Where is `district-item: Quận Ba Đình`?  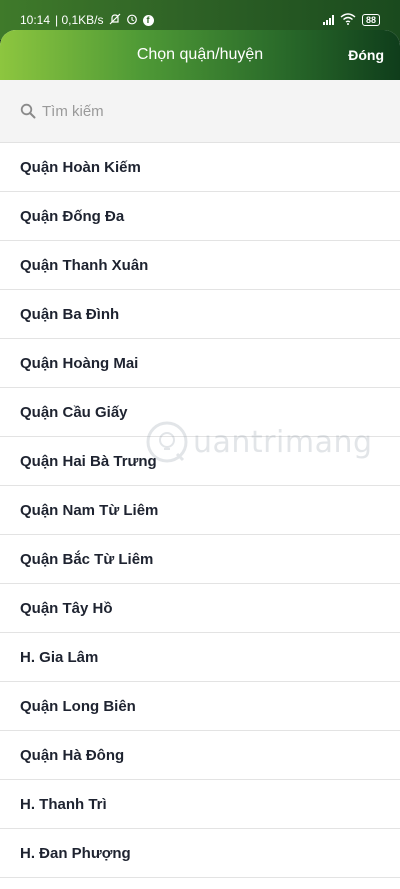 district-item: Quận Ba Đình is located at coordinates (200, 314).